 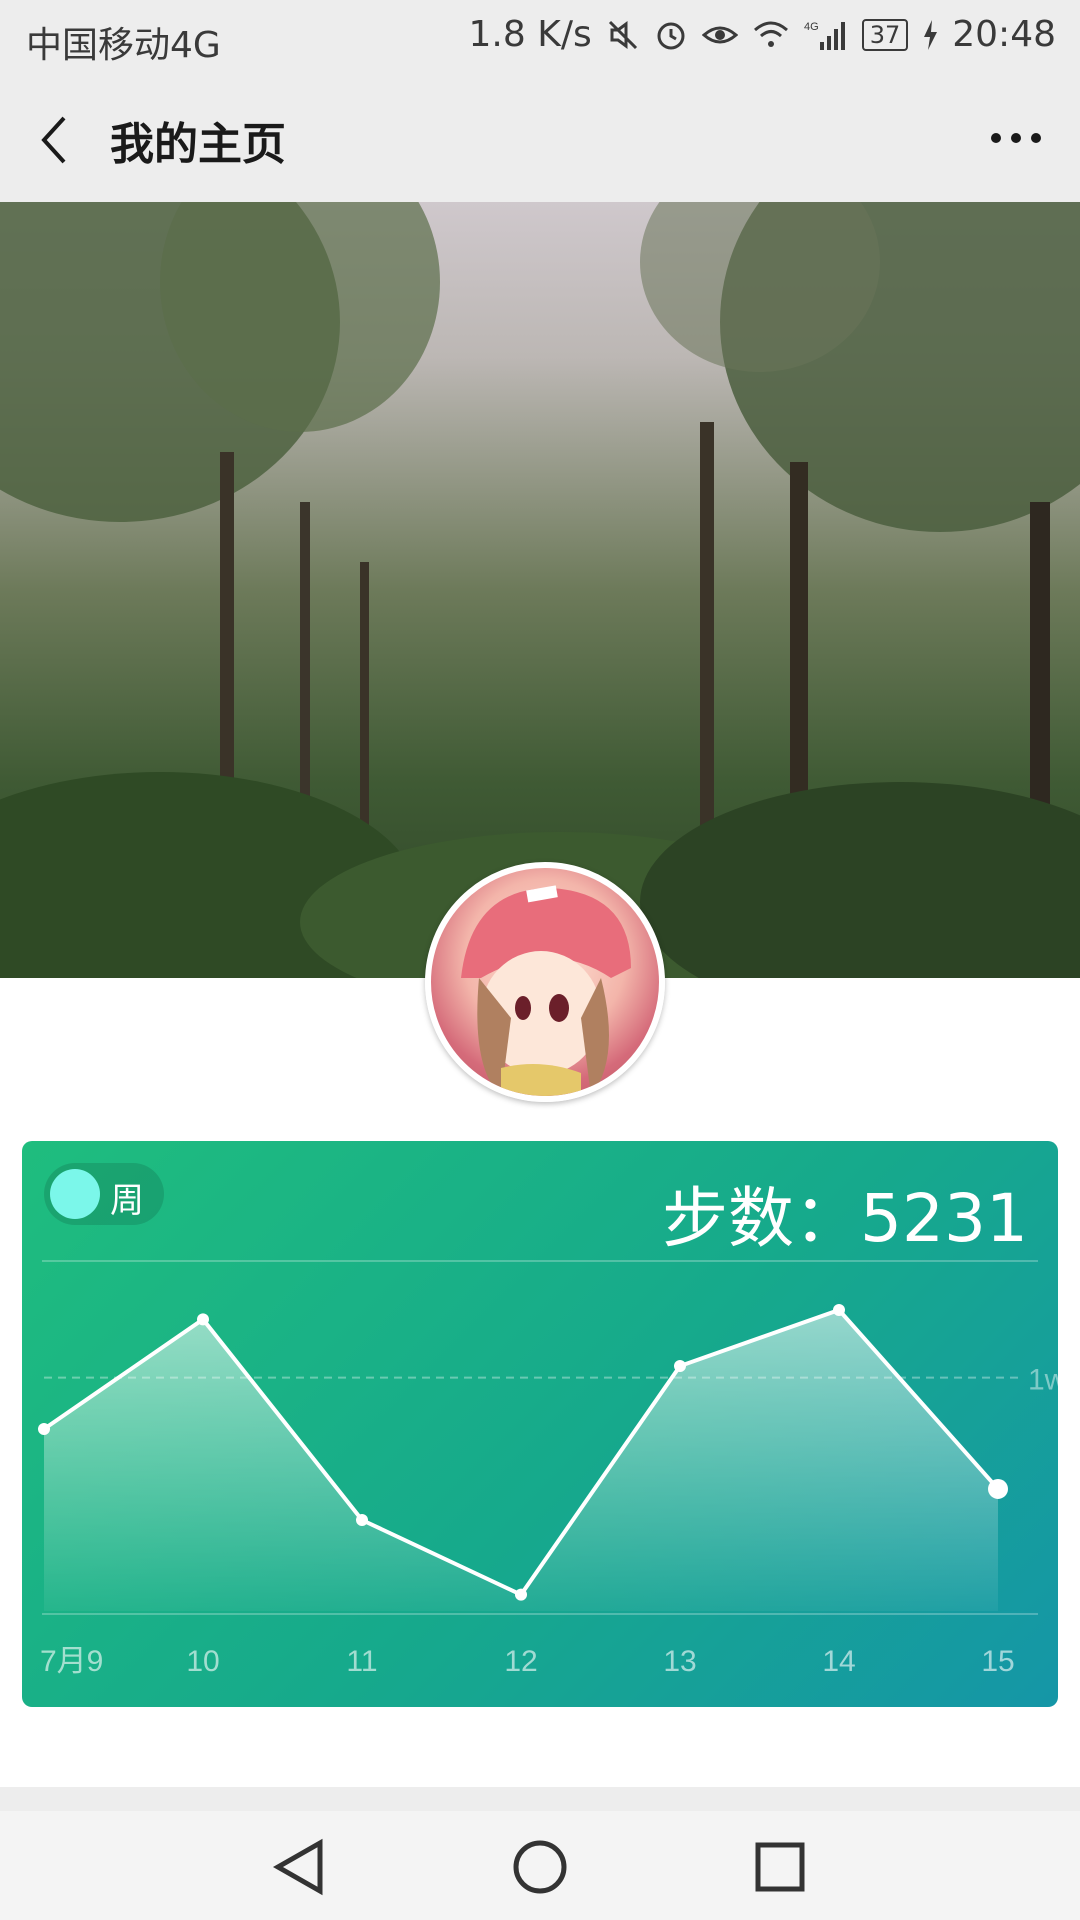 What do you see at coordinates (671, 35) in the screenshot?
I see `alarm-icon` at bounding box center [671, 35].